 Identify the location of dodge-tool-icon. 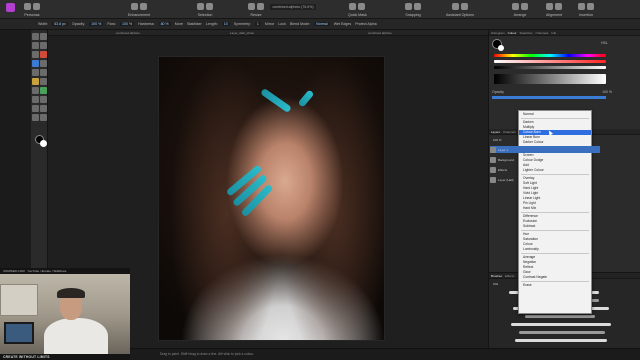
(43, 81).